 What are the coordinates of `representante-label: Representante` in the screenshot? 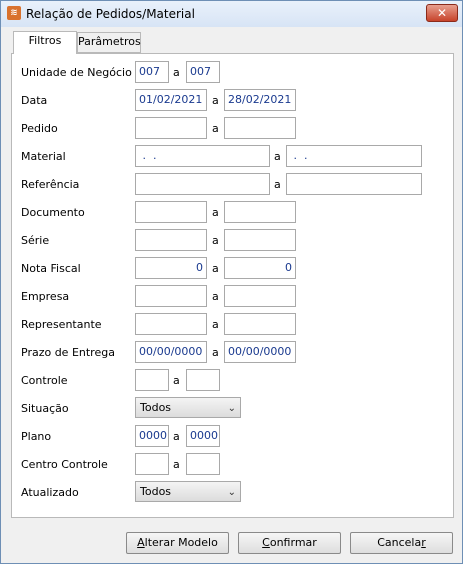 It's located at (61, 324).